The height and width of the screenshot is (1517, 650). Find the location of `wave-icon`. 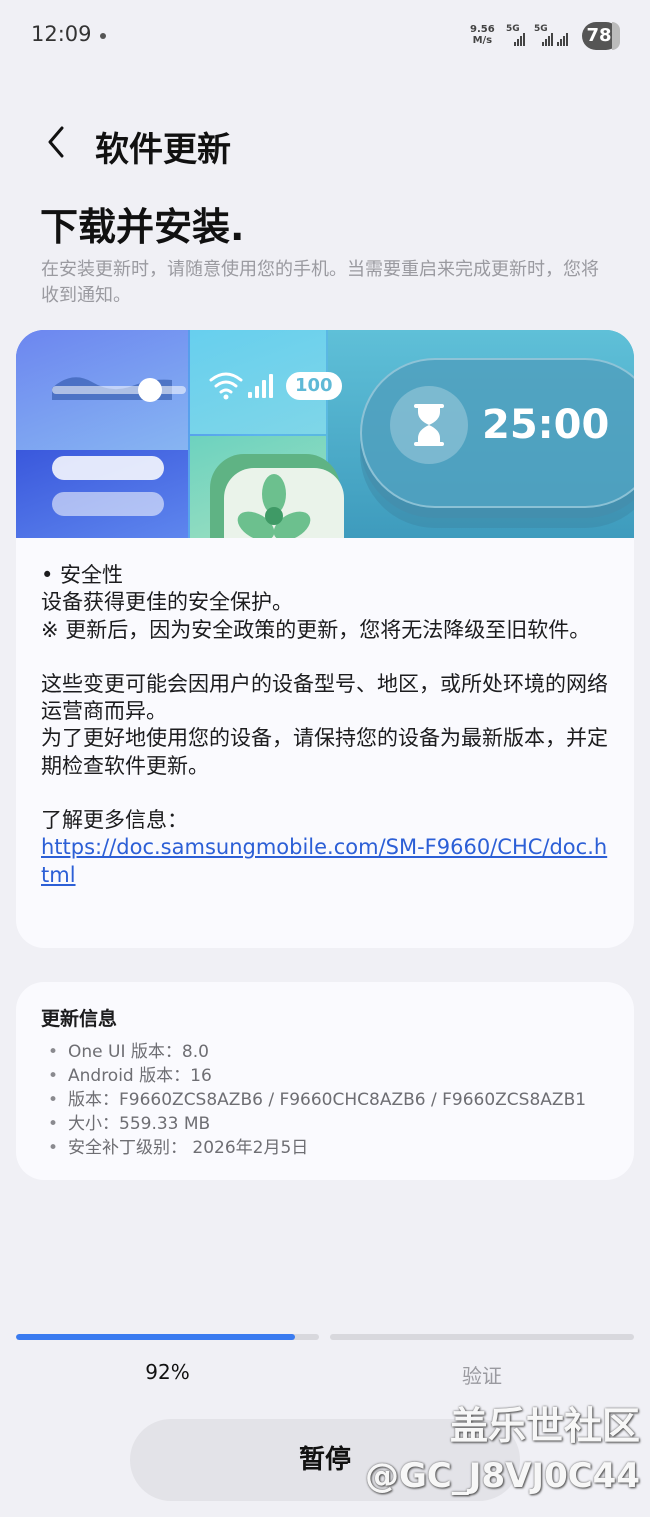

wave-icon is located at coordinates (112, 388).